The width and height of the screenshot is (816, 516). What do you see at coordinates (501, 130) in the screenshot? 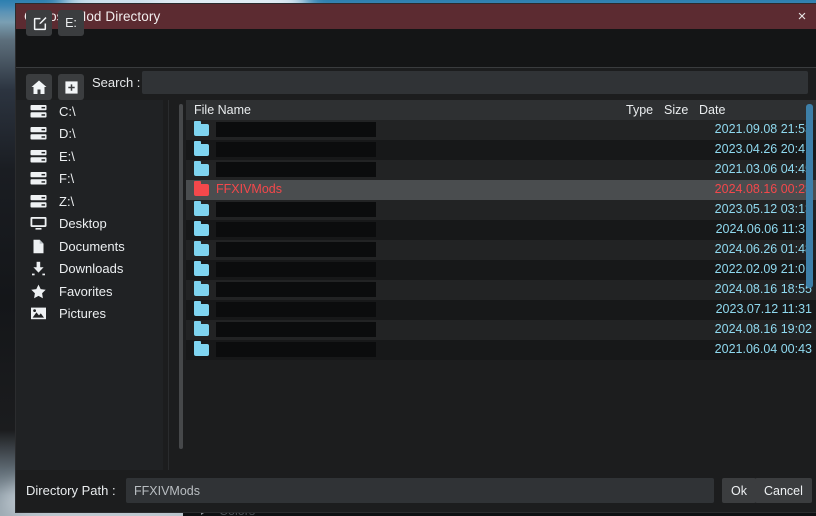
I see `table-row: 2021.09.08 21:53` at bounding box center [501, 130].